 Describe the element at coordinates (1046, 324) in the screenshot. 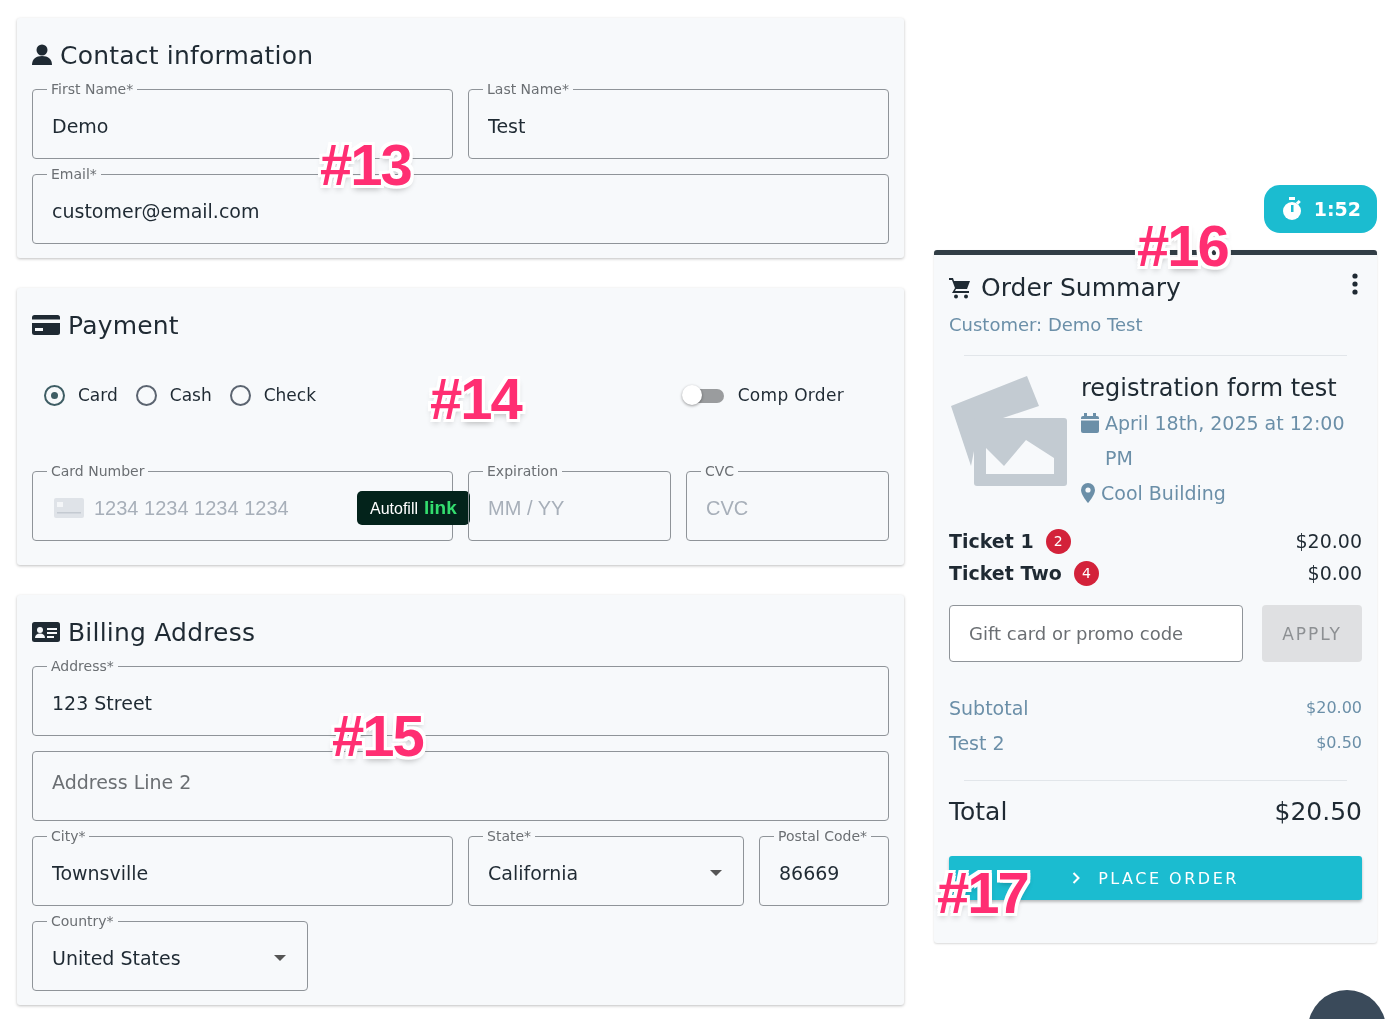

I see `customer-name: Customer: Demo Test` at that location.